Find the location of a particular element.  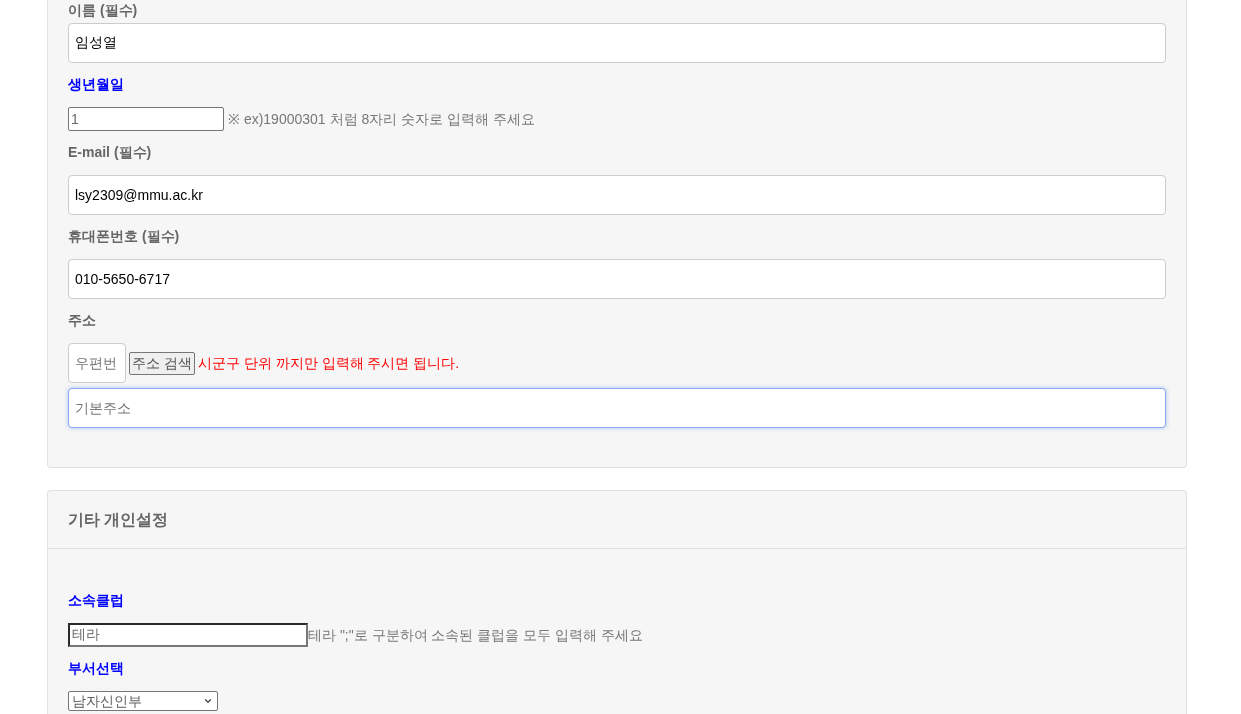

field-label: 이름 (필수) is located at coordinates (103, 10).